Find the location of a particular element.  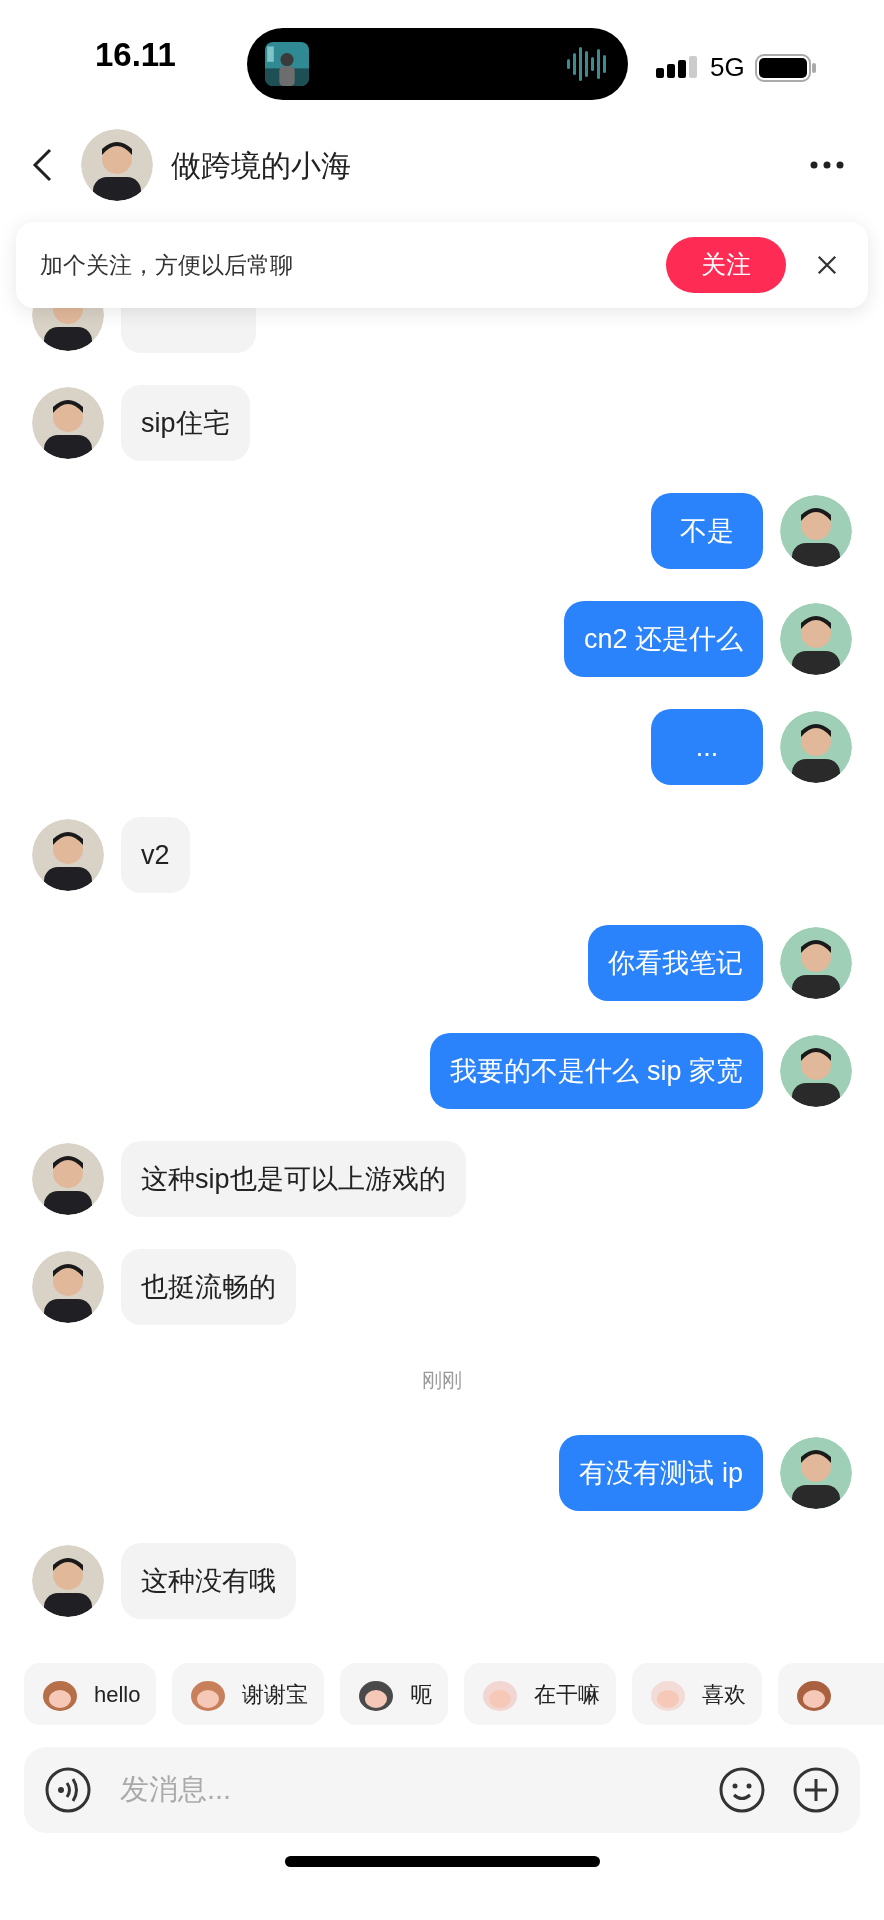

voice-icon is located at coordinates (68, 1790).